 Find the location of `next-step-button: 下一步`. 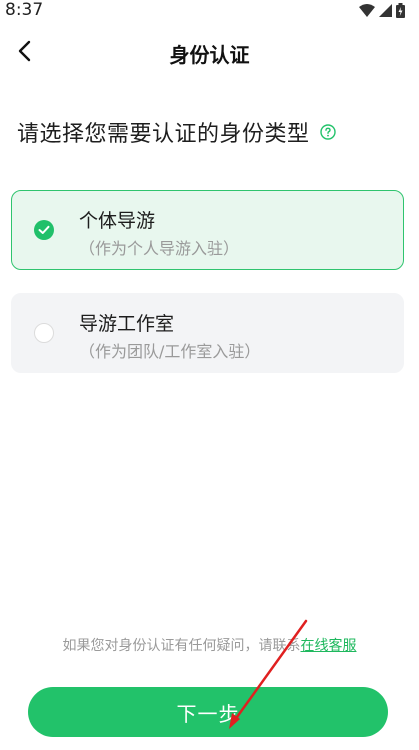

next-step-button: 下一步 is located at coordinates (208, 712).